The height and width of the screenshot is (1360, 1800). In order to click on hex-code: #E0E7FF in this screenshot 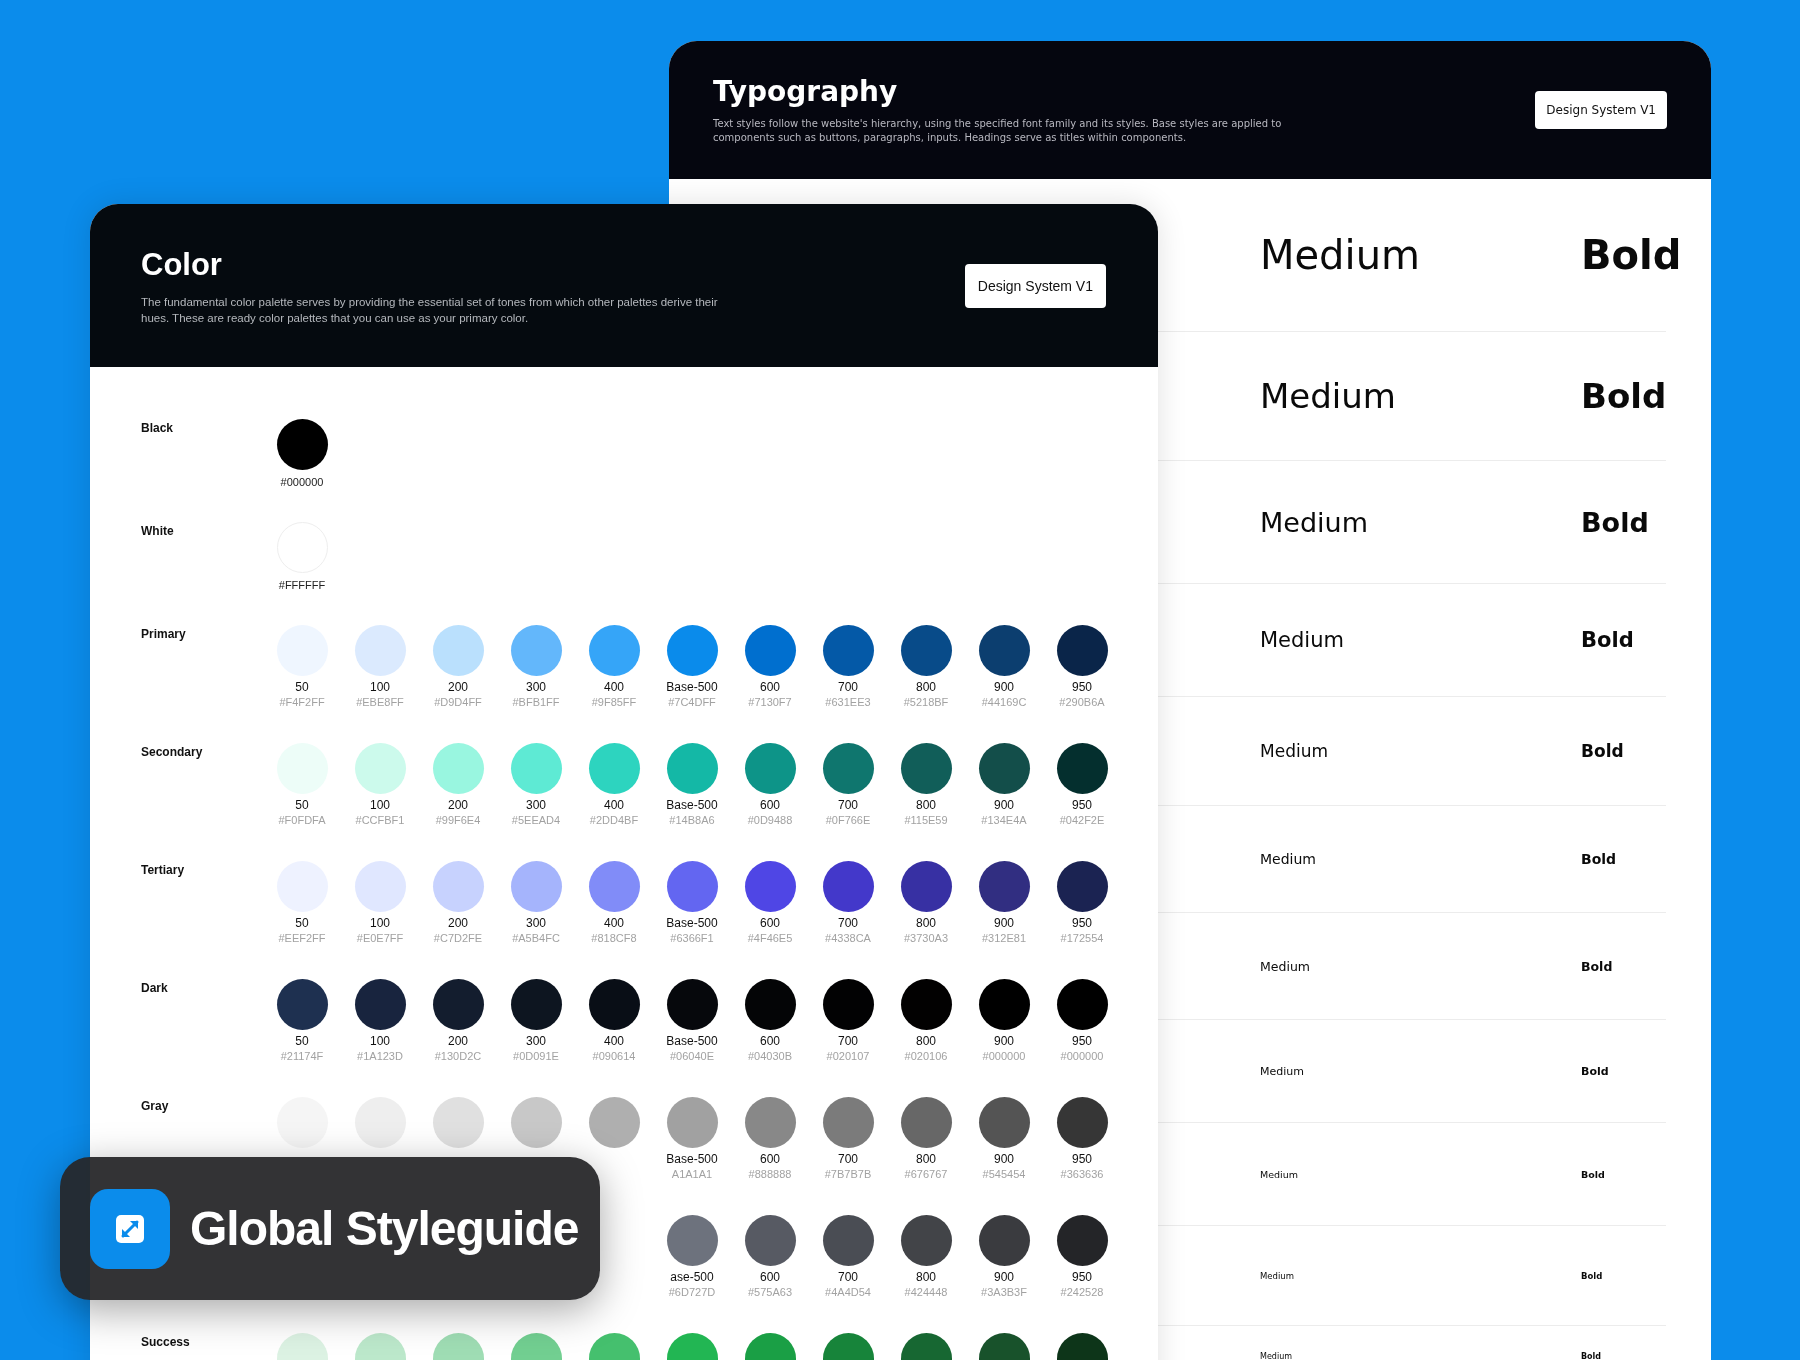, I will do `click(380, 938)`.